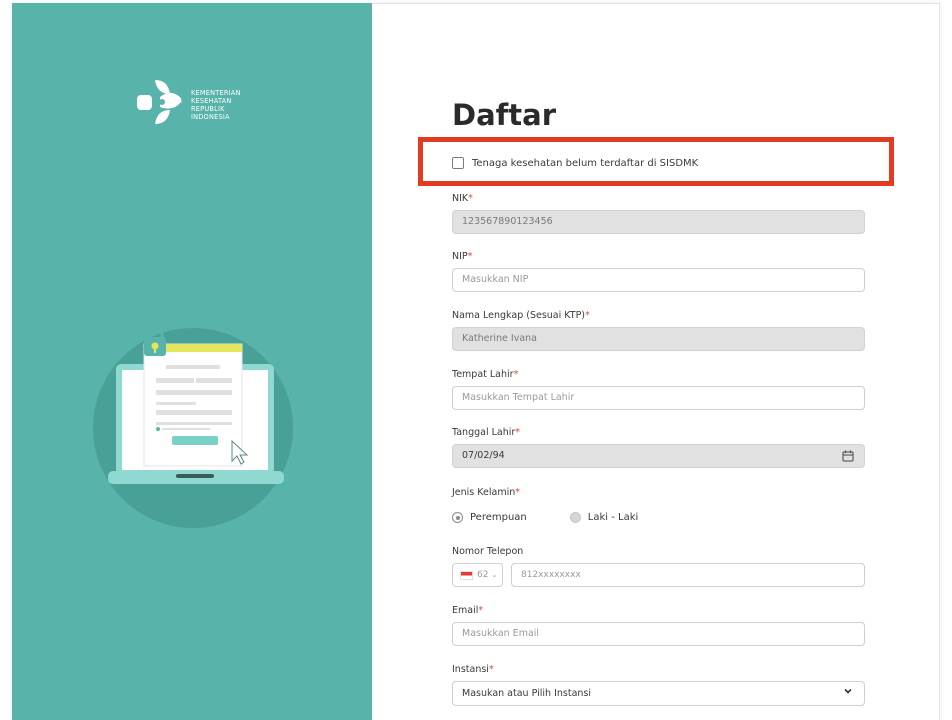 This screenshot has height=720, width=952. Describe the element at coordinates (658, 280) in the screenshot. I see `nip-input: Masukkan NIP` at that location.